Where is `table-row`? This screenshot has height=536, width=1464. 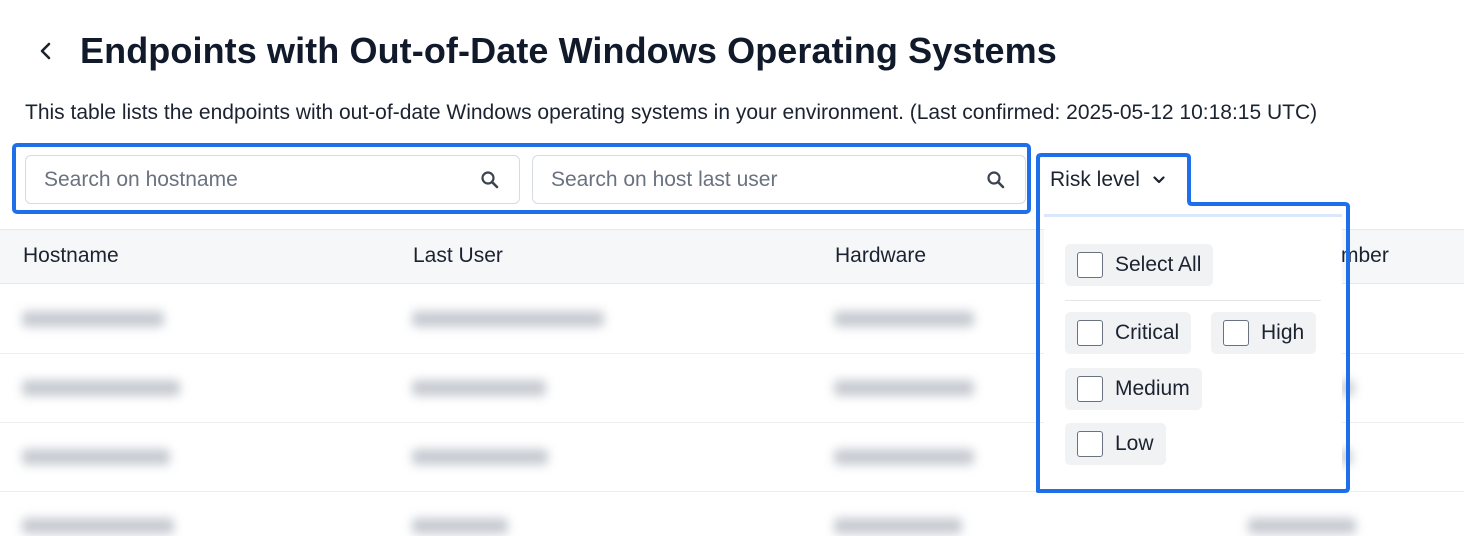 table-row is located at coordinates (732, 514).